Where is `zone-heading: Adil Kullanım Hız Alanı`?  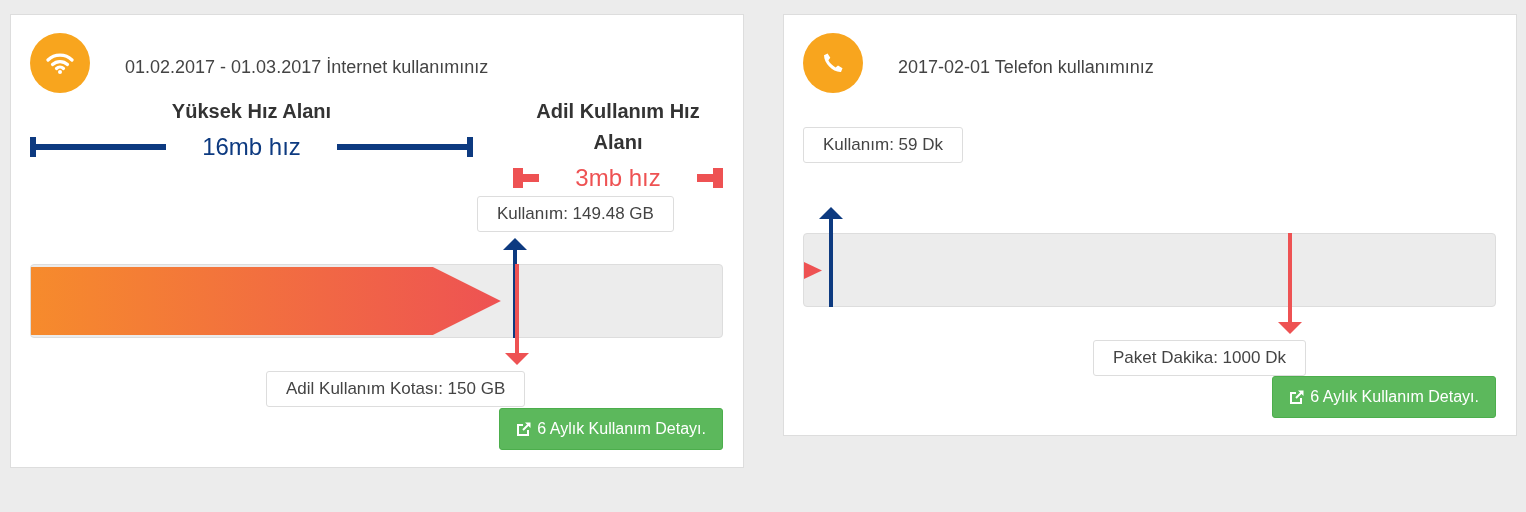
zone-heading: Adil Kullanım Hız Alanı is located at coordinates (618, 127).